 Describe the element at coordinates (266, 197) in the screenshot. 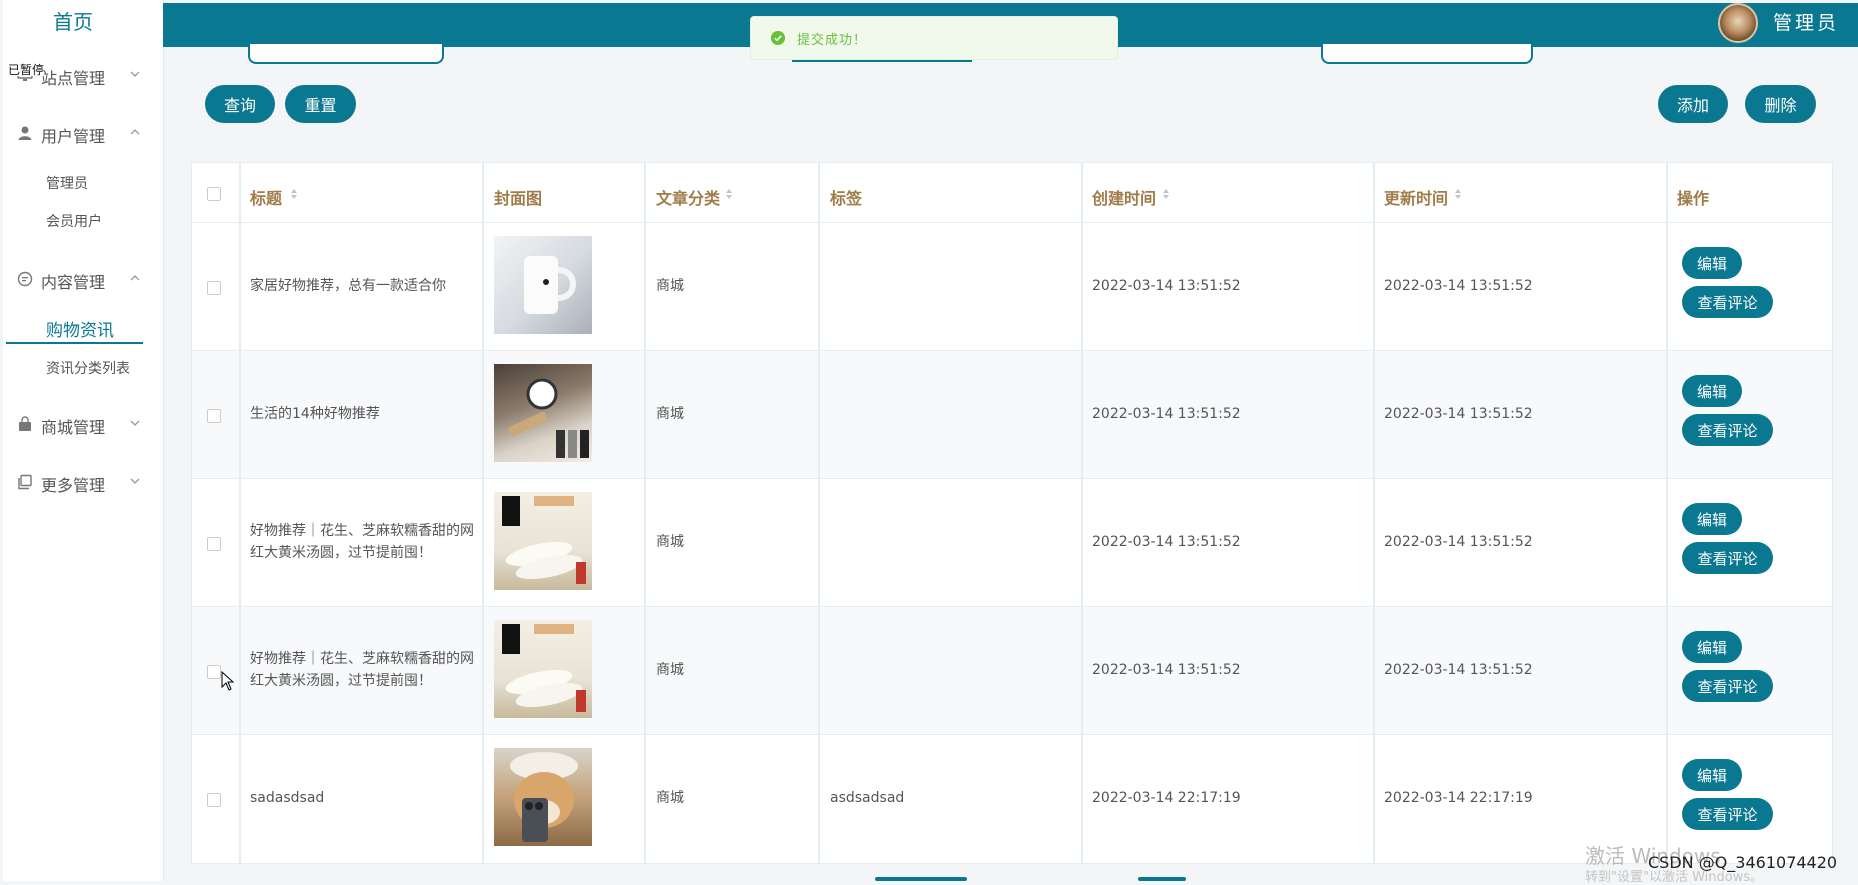

I see `header-title: 标题` at that location.